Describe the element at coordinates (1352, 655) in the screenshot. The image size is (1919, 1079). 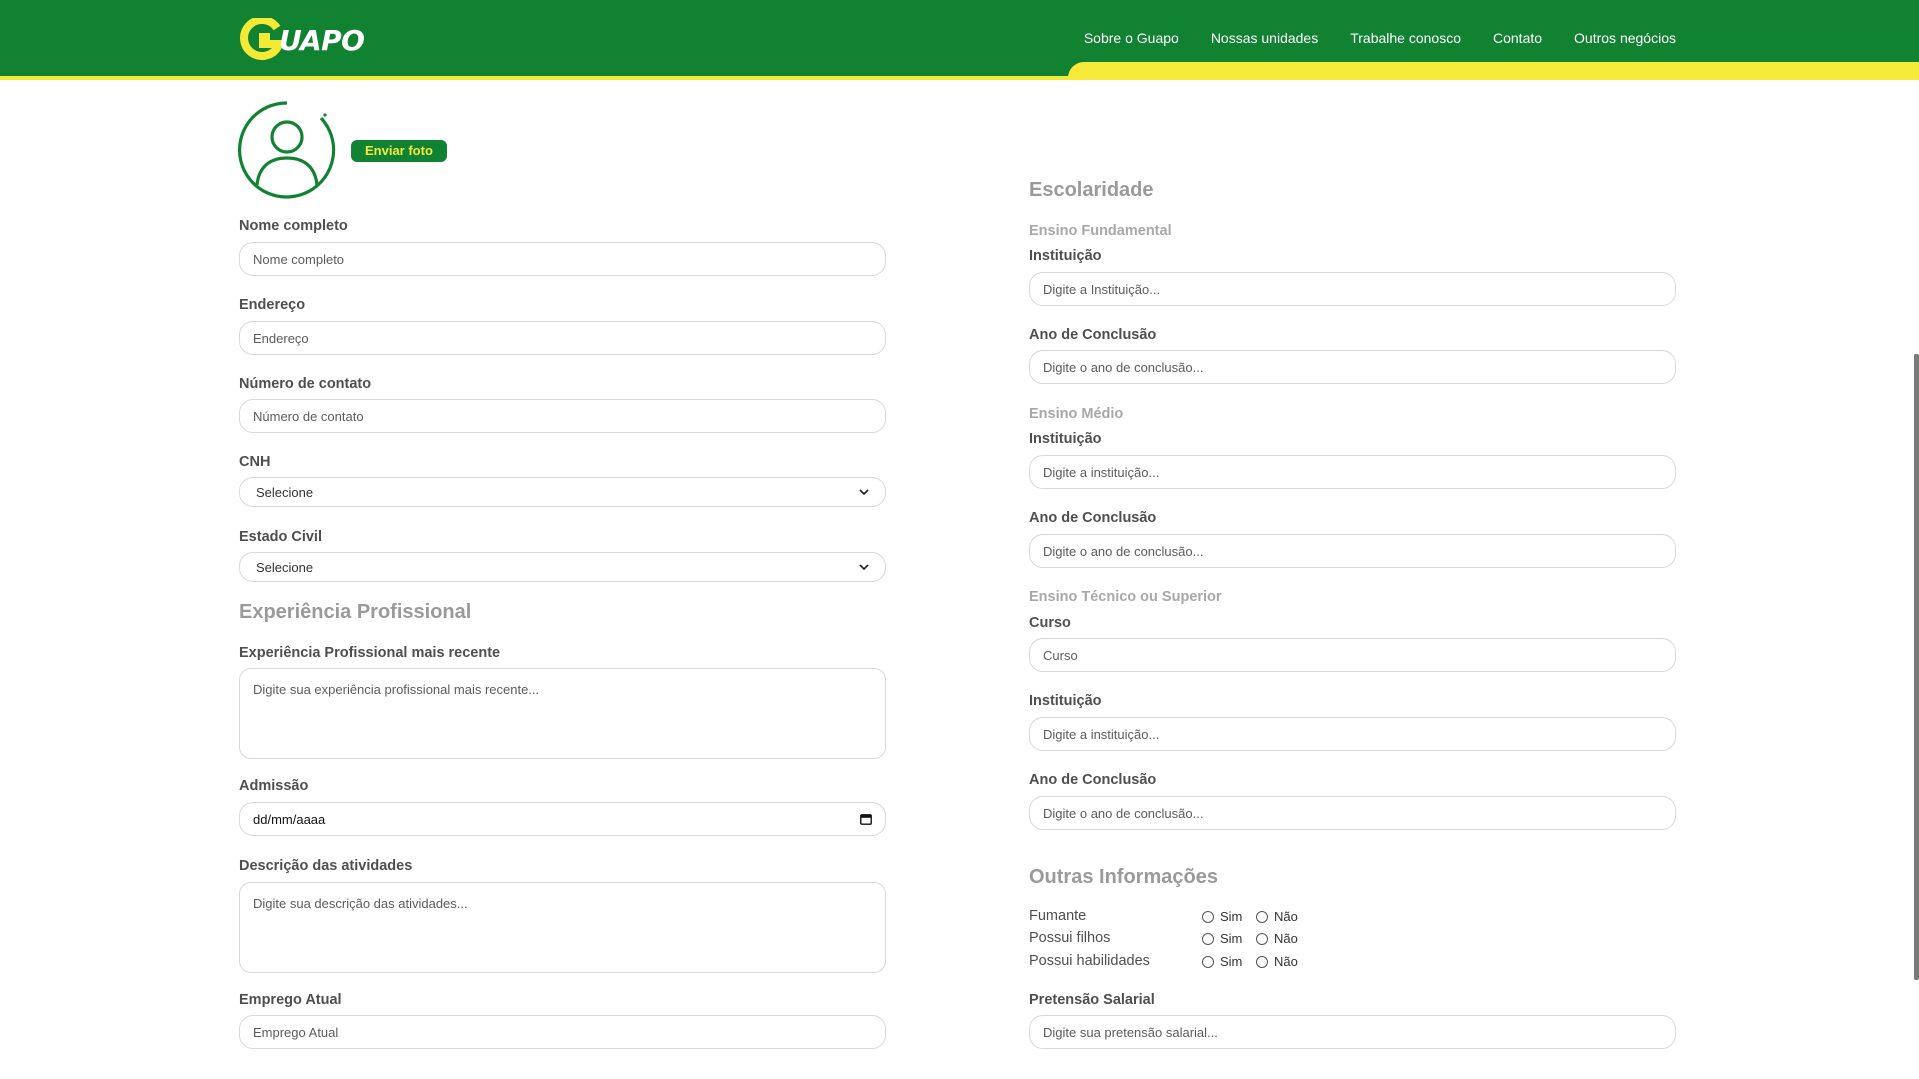
I see `curso-input` at that location.